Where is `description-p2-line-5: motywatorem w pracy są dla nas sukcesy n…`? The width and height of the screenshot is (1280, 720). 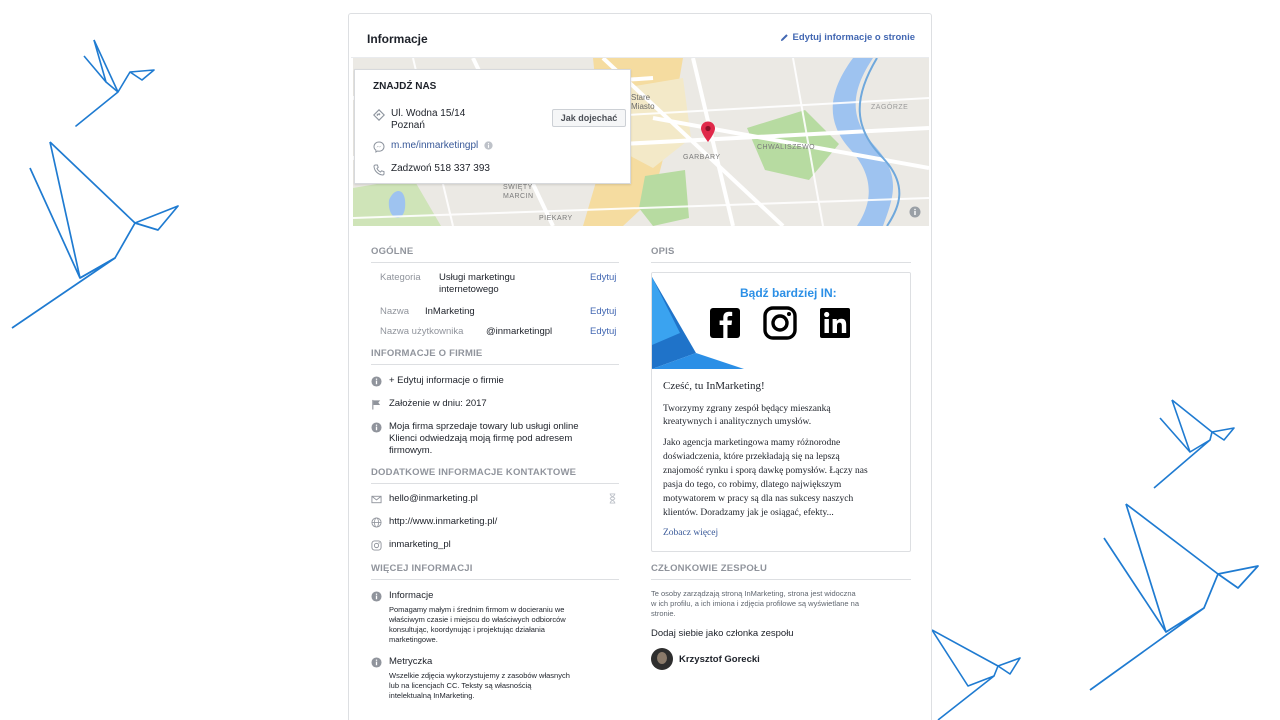
description-p2-line-5: motywatorem w pracy są dla nas sukcesy n… is located at coordinates (758, 499).